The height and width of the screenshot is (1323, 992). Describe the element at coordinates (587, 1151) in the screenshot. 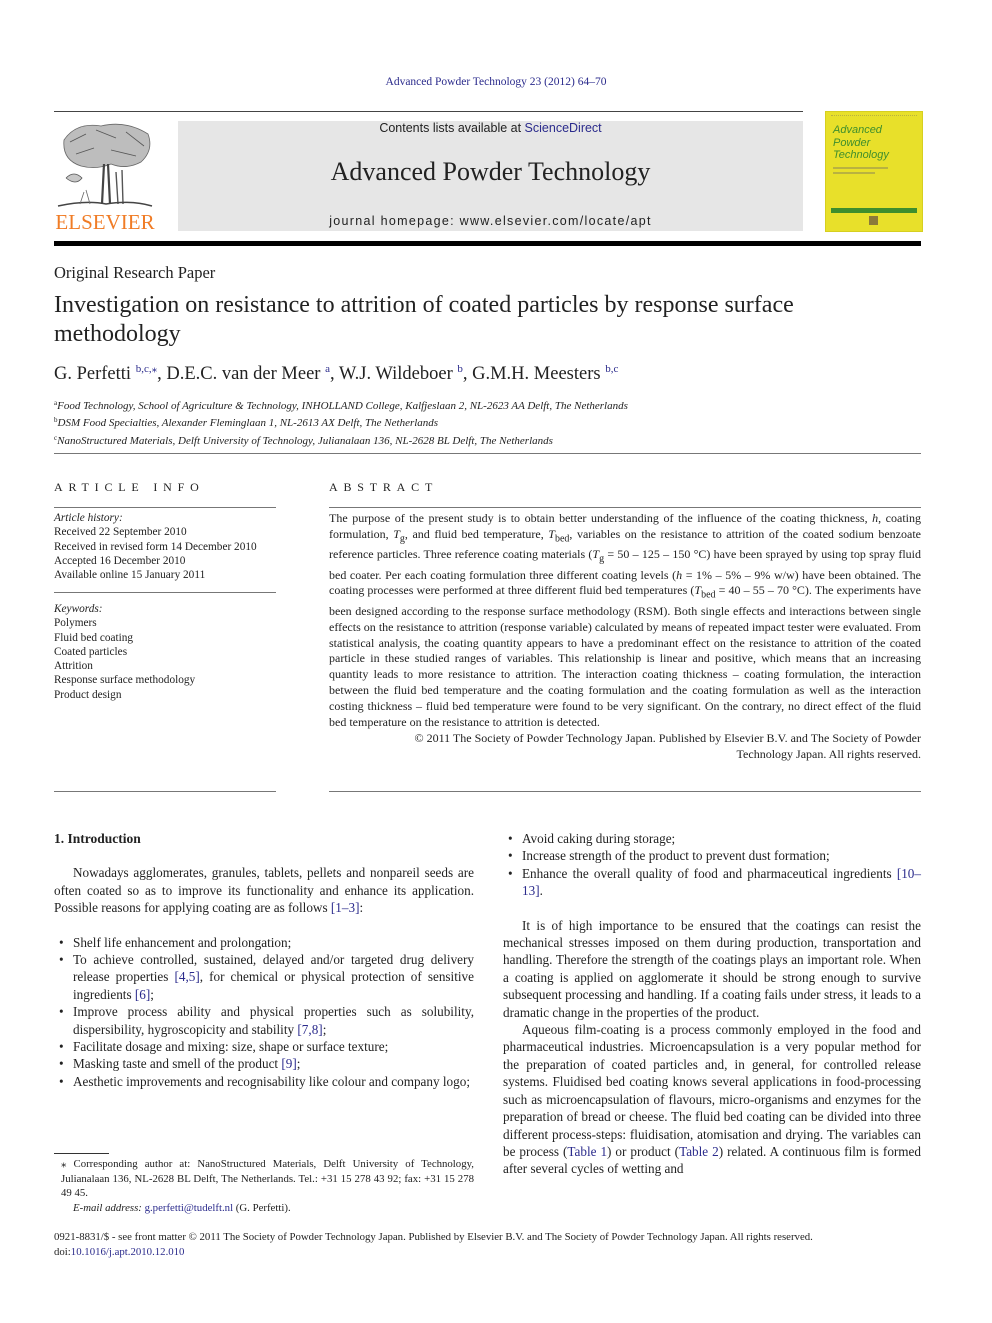

I see `table-link: Table 1` at that location.